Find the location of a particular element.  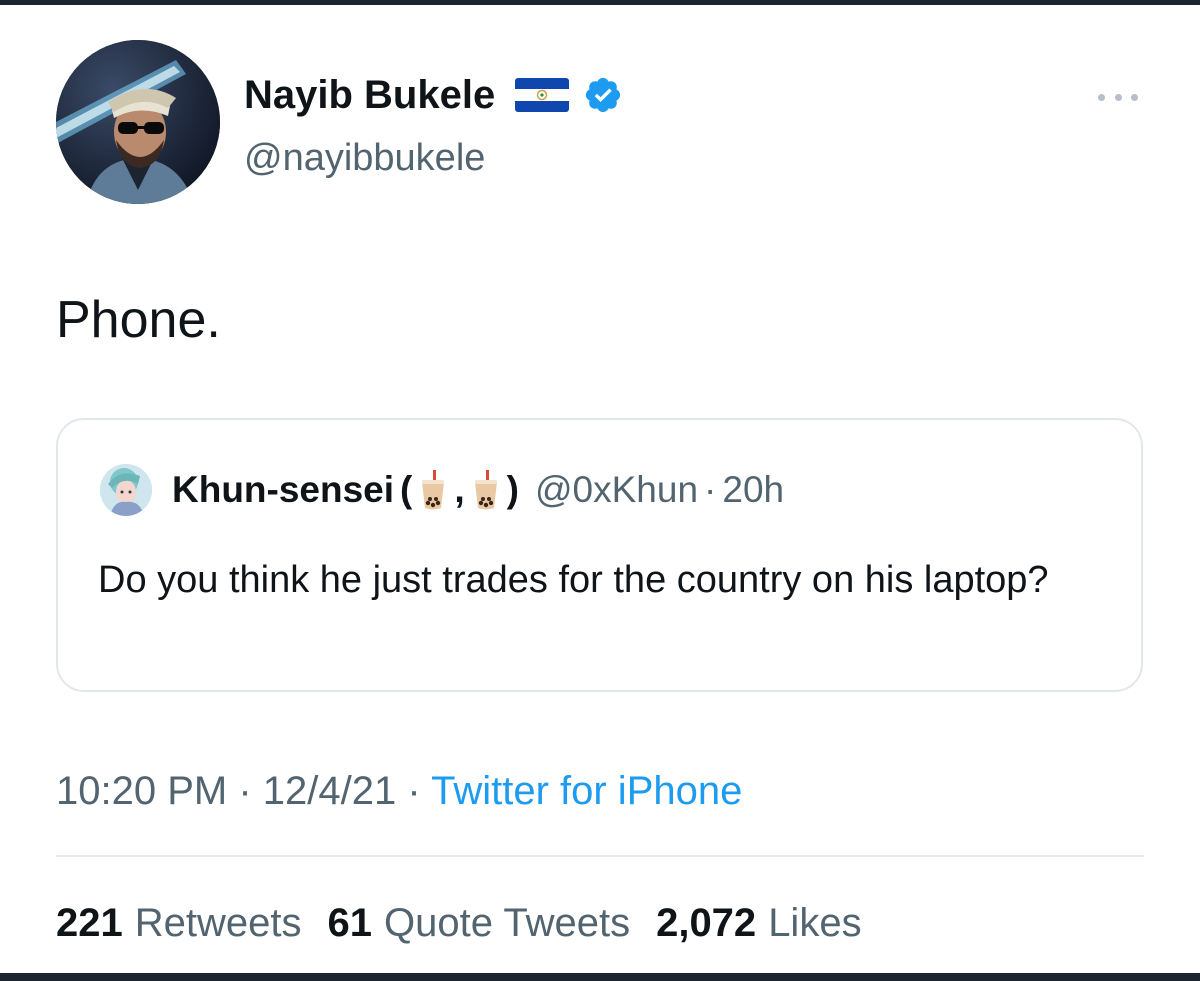

retweets-count: 221 is located at coordinates (89, 923).